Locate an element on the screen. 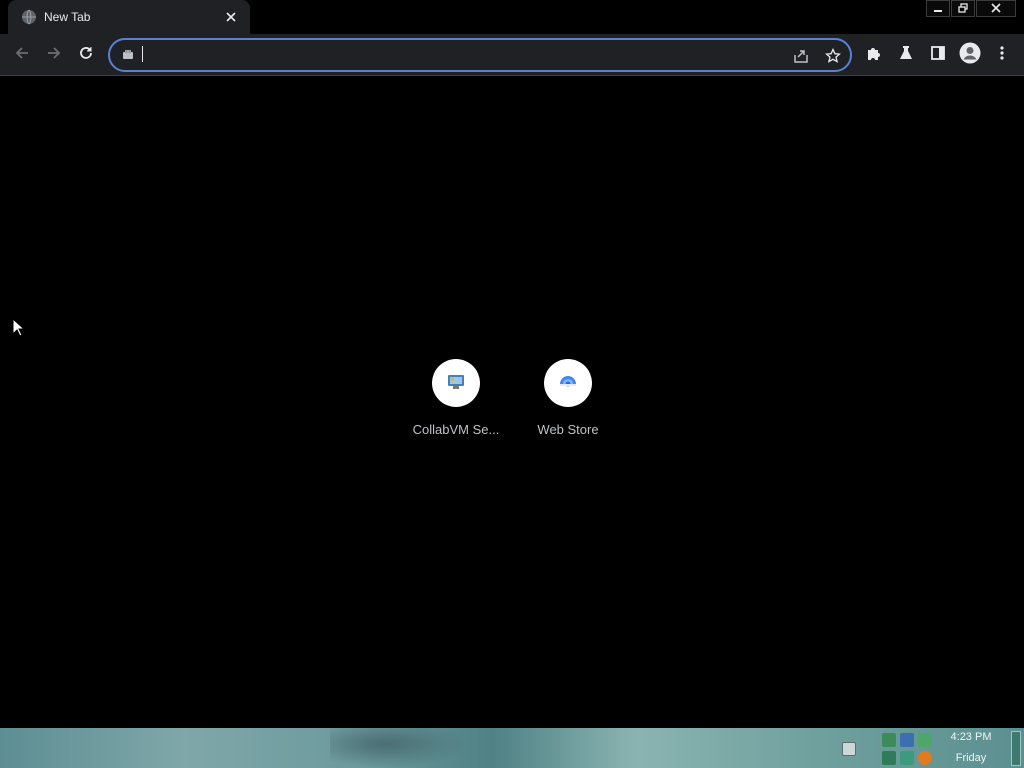 This screenshot has width=1024, height=768. tab-title: New Tab is located at coordinates (67, 17).